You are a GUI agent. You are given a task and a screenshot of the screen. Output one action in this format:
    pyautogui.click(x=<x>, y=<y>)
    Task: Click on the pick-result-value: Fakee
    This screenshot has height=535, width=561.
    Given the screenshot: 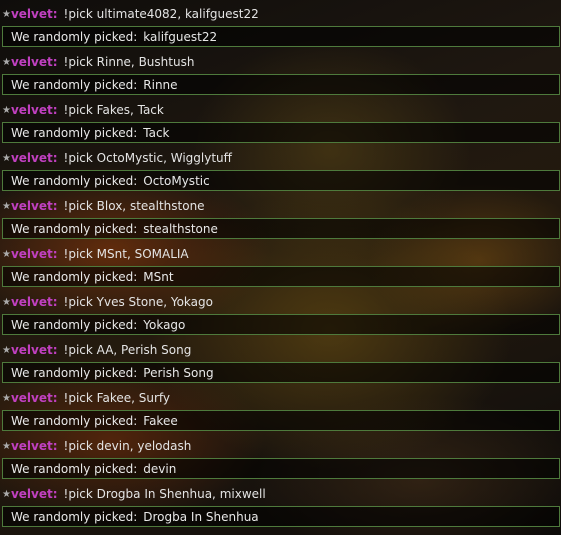 What is the action you would take?
    pyautogui.click(x=160, y=420)
    